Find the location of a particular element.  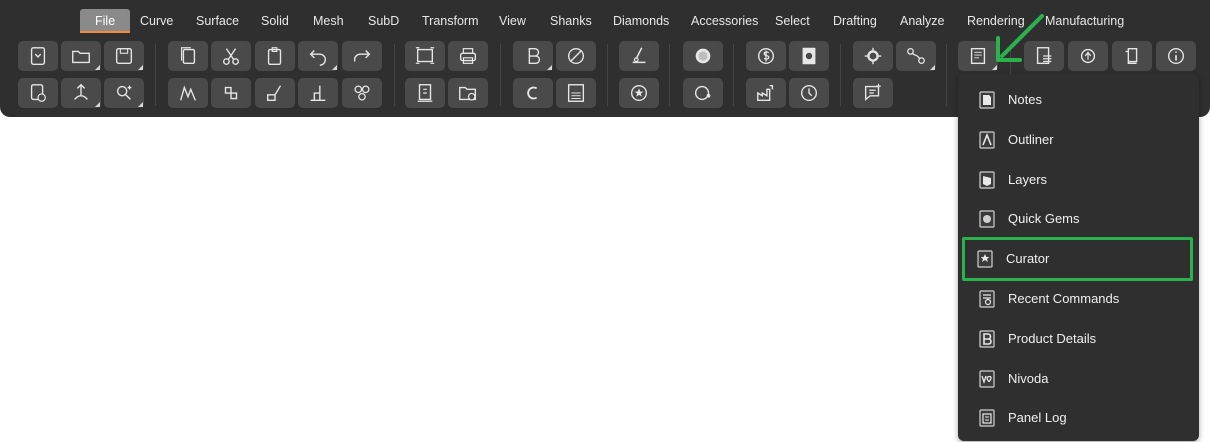

tab-transform: Transform is located at coordinates (450, 21).